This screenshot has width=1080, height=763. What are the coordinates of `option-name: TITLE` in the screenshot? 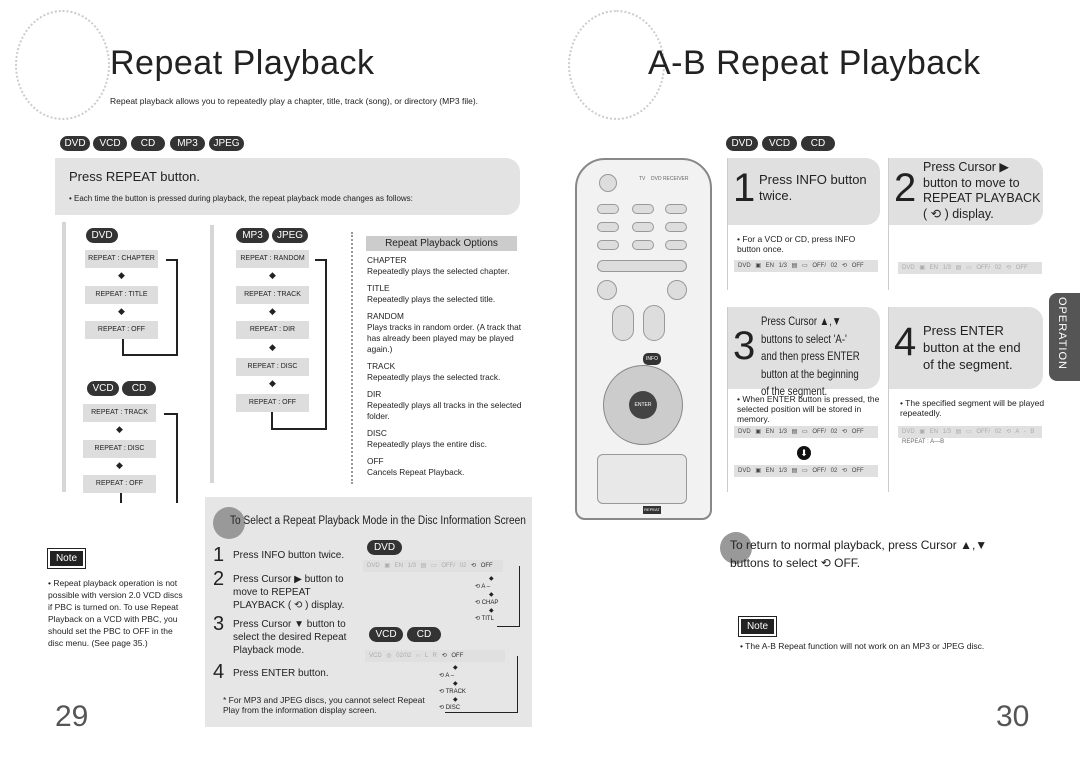 It's located at (378, 288).